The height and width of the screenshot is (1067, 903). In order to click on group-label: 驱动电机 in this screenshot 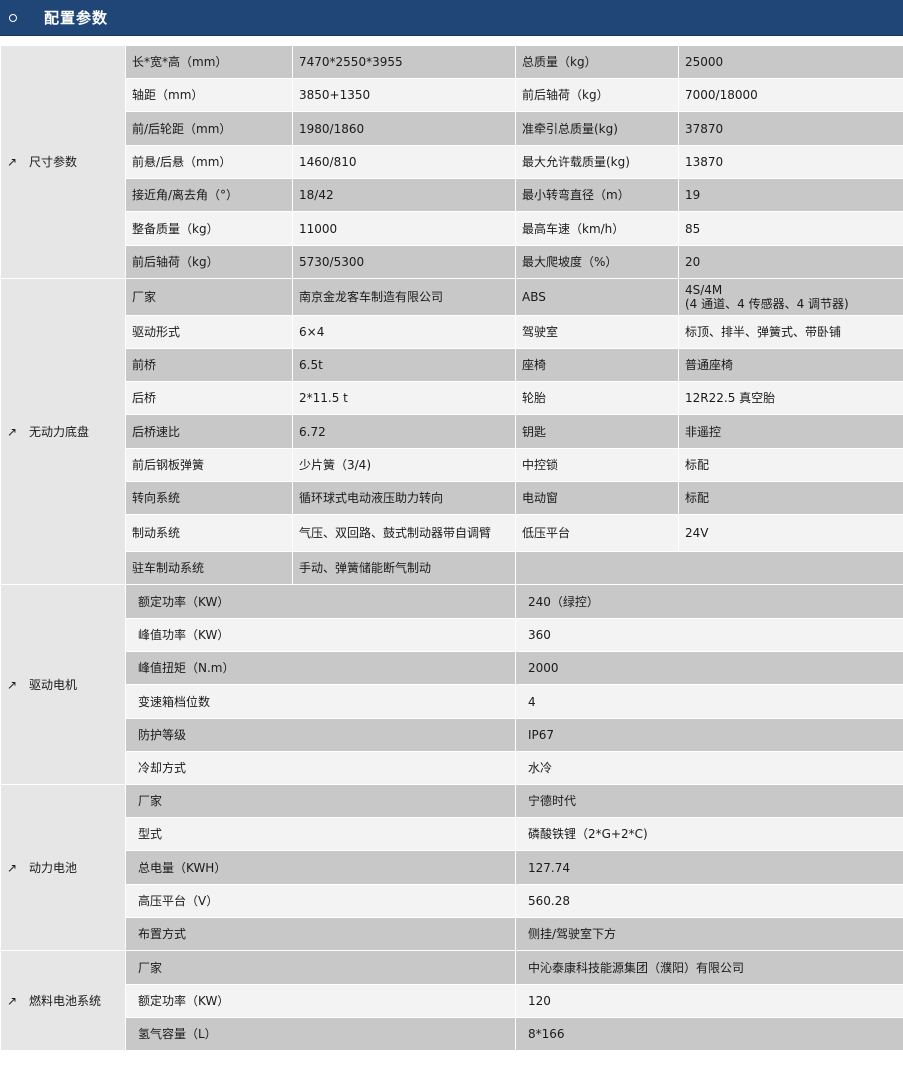, I will do `click(53, 684)`.